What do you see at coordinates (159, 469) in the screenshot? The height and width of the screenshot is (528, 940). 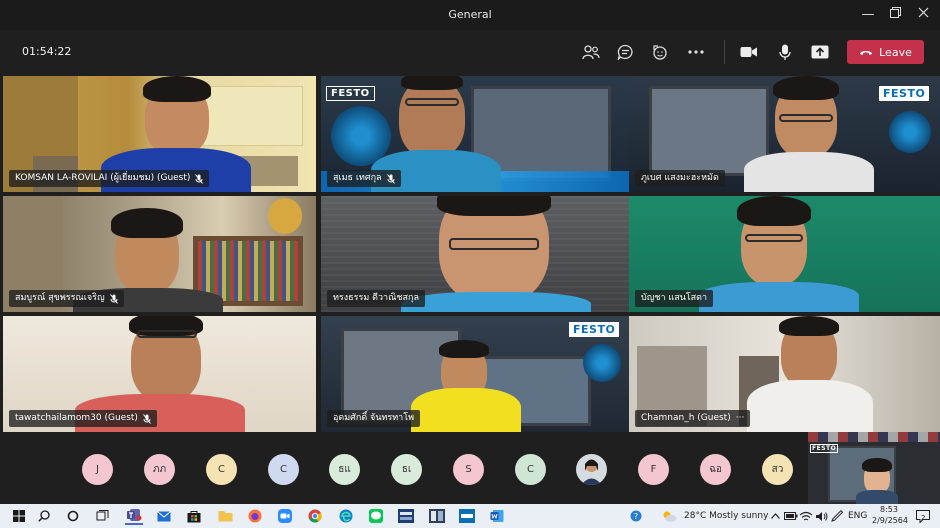 I see `participant-avatar: ภภ` at bounding box center [159, 469].